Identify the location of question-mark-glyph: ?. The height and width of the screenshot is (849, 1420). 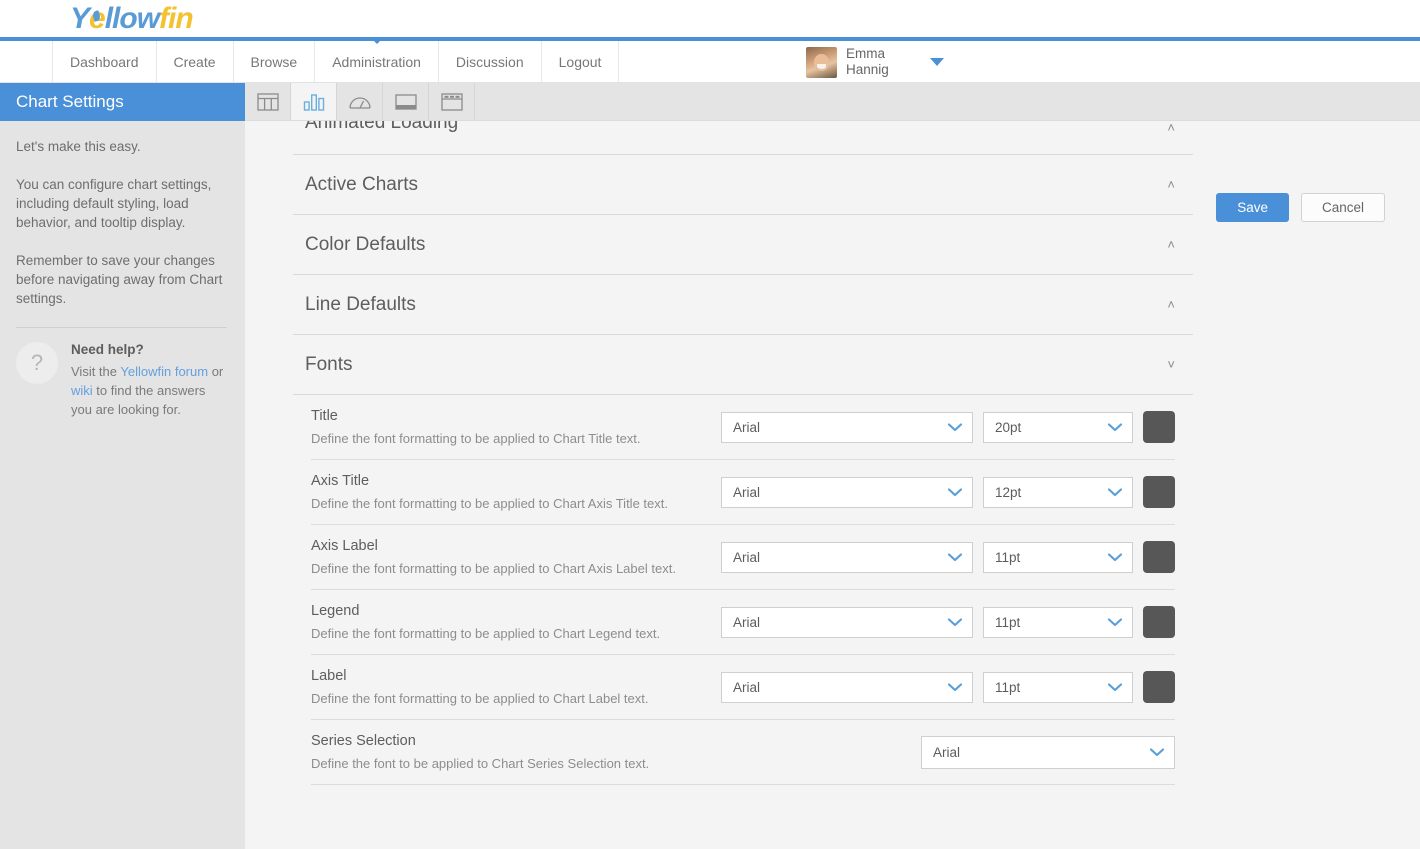
(37, 362).